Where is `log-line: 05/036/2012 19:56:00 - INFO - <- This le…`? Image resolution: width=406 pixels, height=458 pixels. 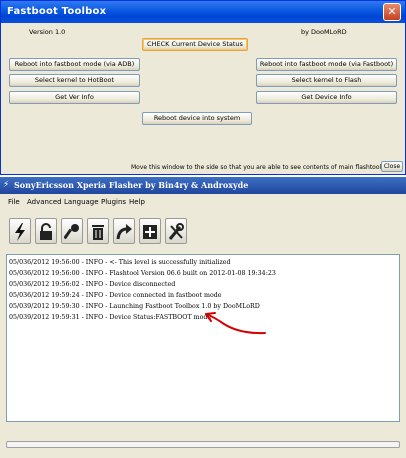 log-line: 05/036/2012 19:56:00 - INFO - <- This le… is located at coordinates (120, 262).